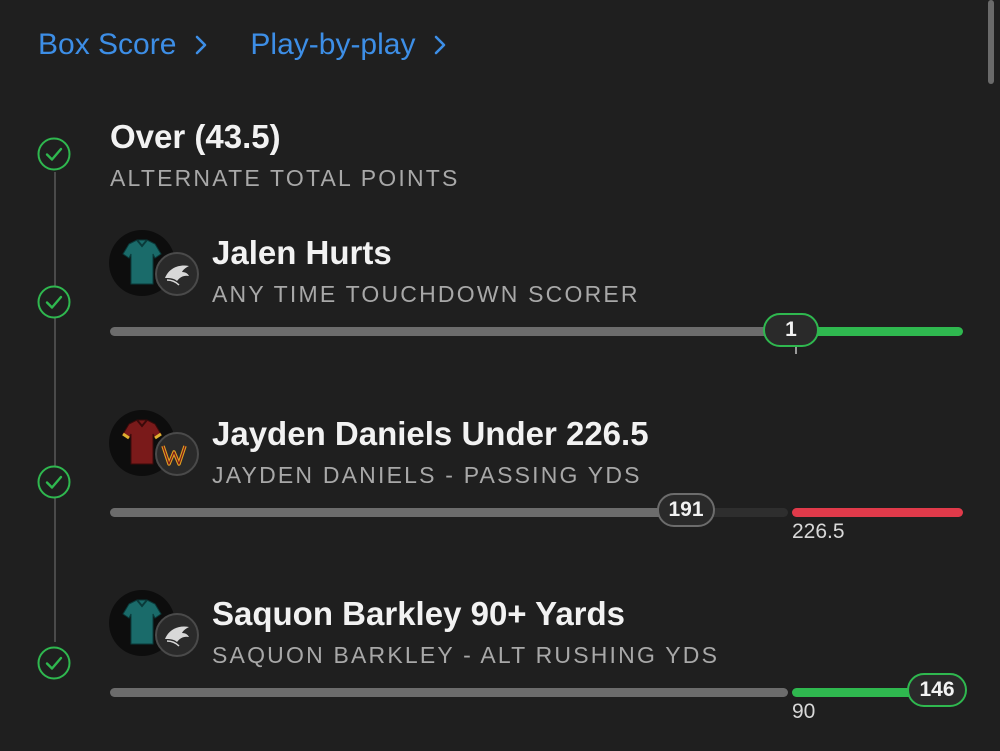 The width and height of the screenshot is (1000, 751). I want to click on box-score-link: Box Score, so click(125, 45).